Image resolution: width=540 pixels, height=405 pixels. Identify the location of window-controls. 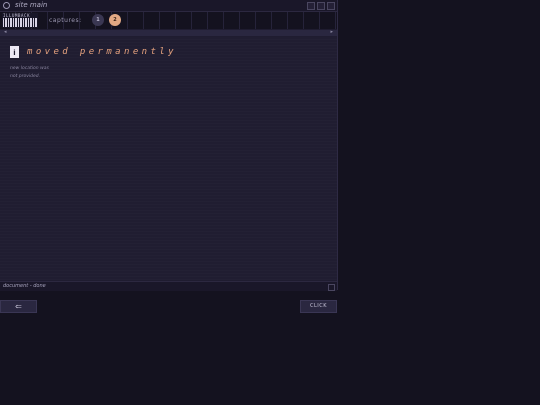
(321, 6).